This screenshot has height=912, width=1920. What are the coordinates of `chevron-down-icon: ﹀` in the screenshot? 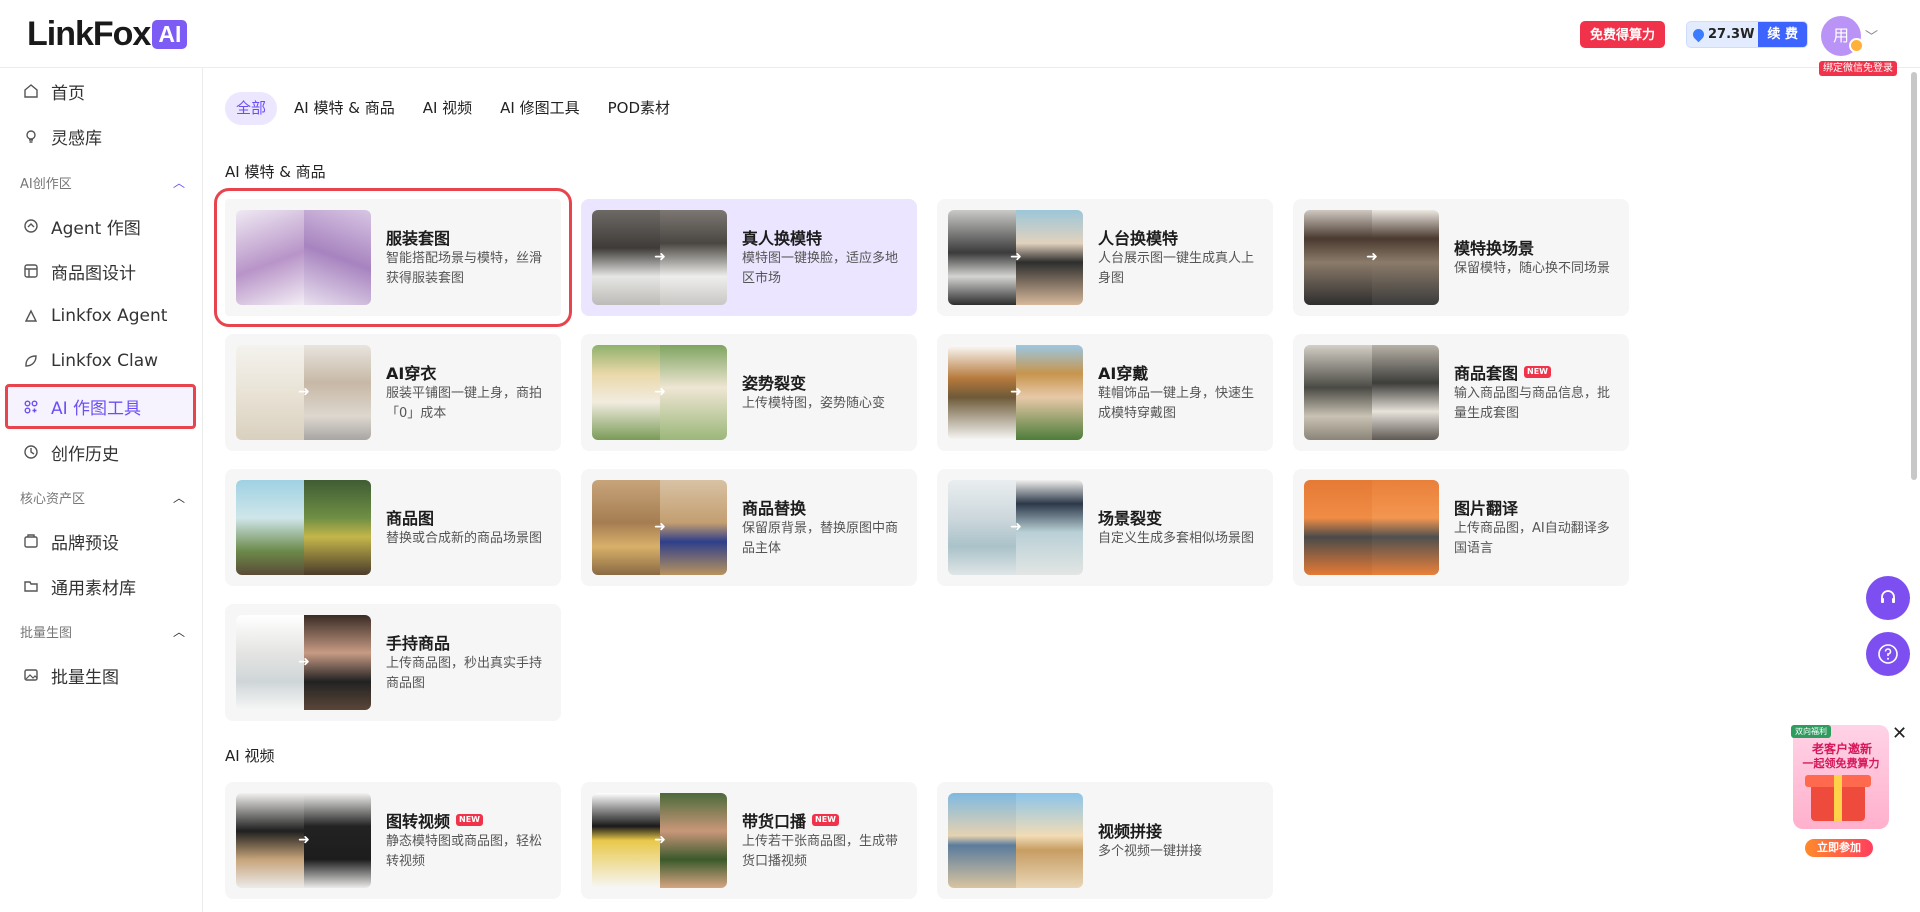 It's located at (1871, 35).